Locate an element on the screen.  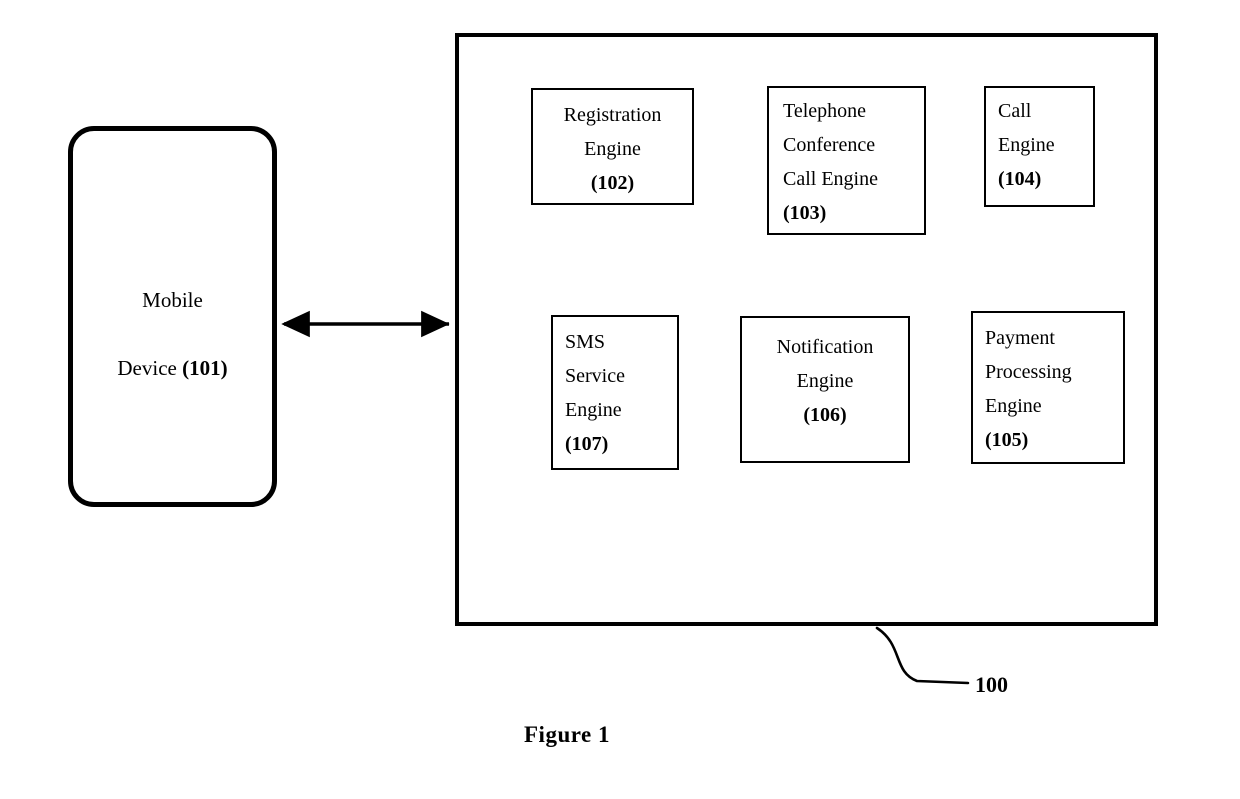
registration-engine-box: Registration Engine (102) is located at coordinates (612, 146).